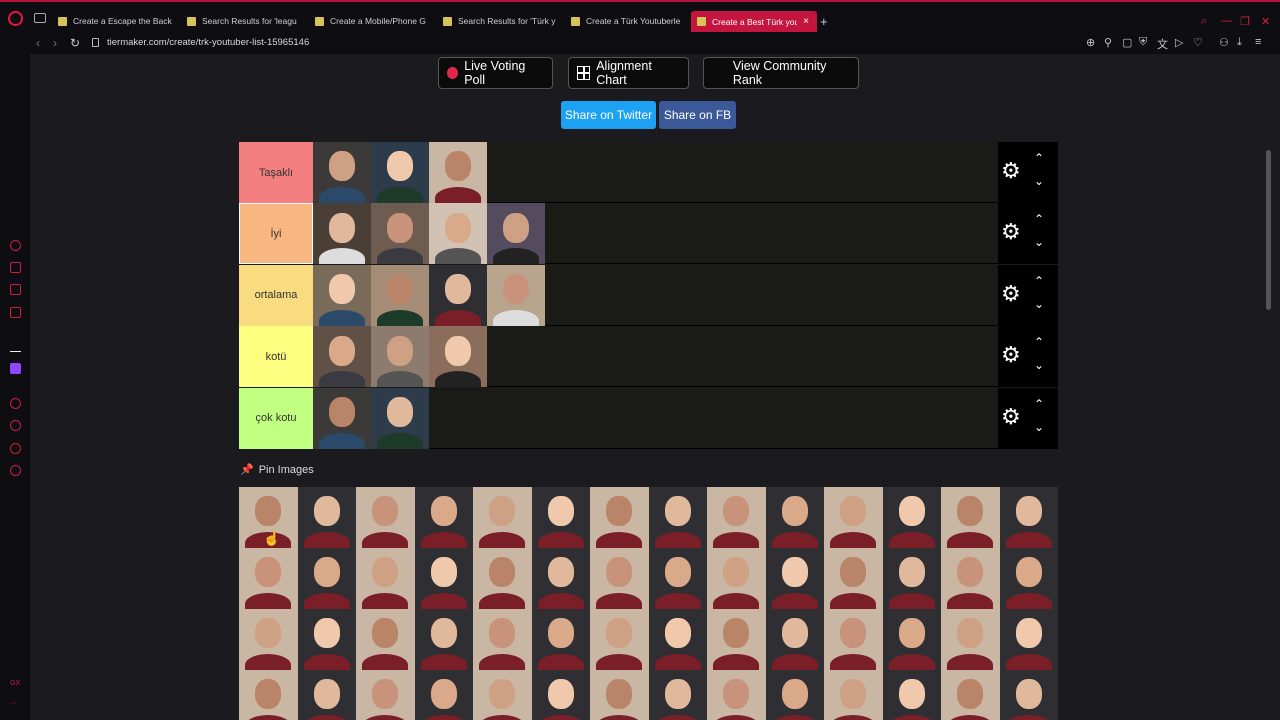  I want to click on tier-label: çok kotu, so click(276, 418).